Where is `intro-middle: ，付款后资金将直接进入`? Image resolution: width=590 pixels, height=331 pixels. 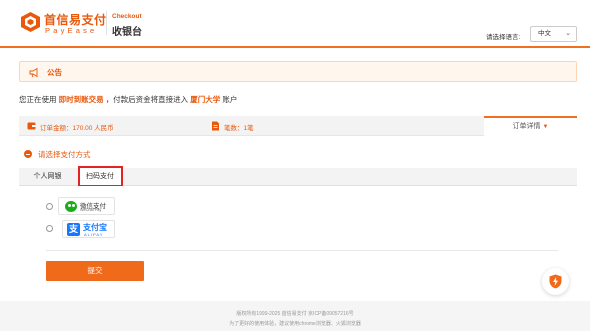 intro-middle: ，付款后资金将直接进入 is located at coordinates (147, 99).